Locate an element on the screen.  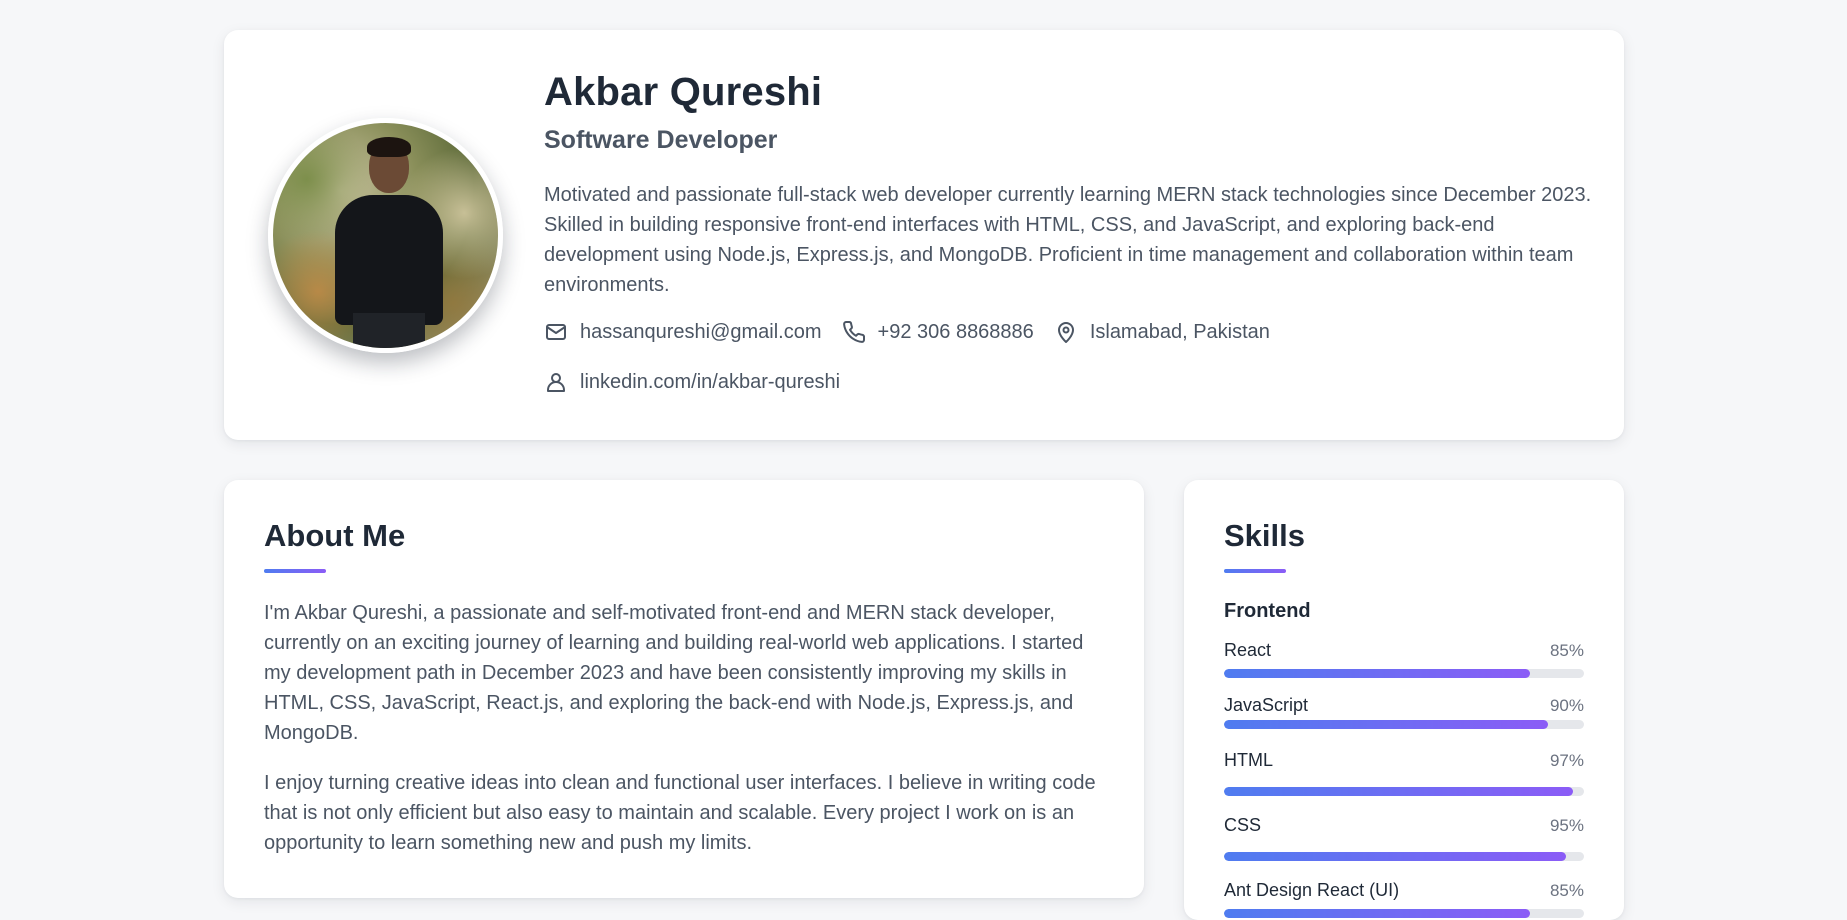
map-pin-icon is located at coordinates (1065, 332).